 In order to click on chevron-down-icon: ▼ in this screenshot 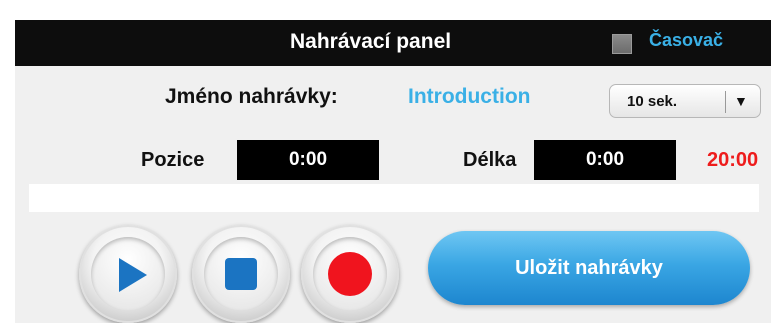, I will do `click(741, 101)`.